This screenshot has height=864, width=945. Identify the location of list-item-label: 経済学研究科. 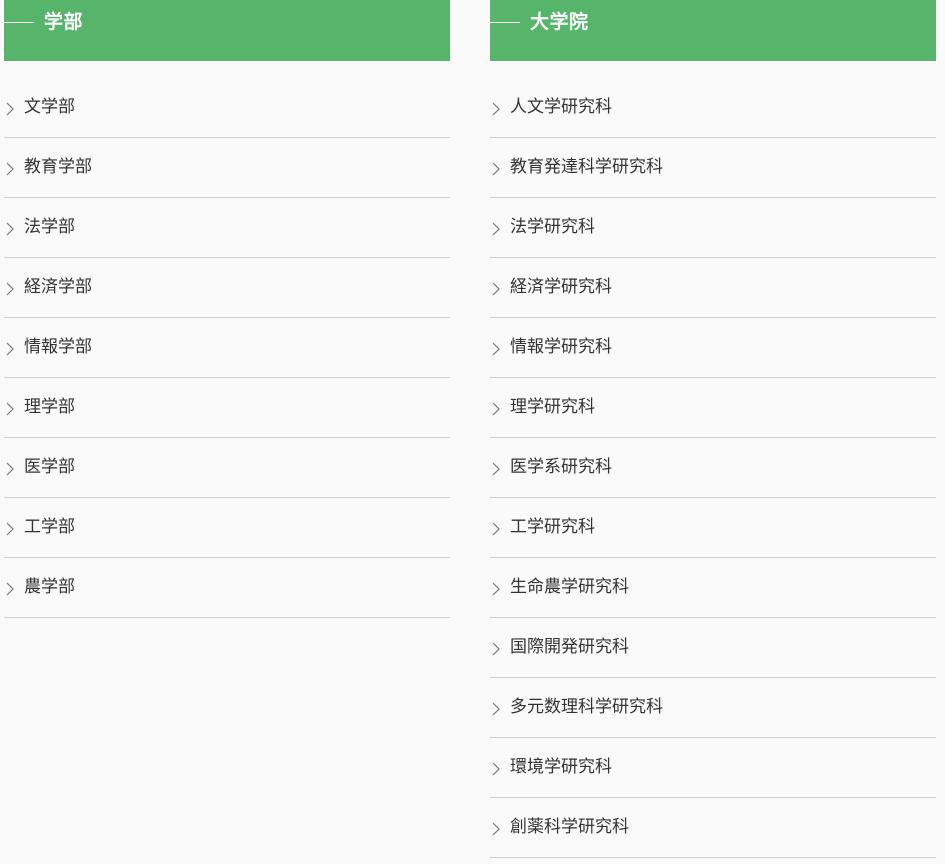
(561, 287).